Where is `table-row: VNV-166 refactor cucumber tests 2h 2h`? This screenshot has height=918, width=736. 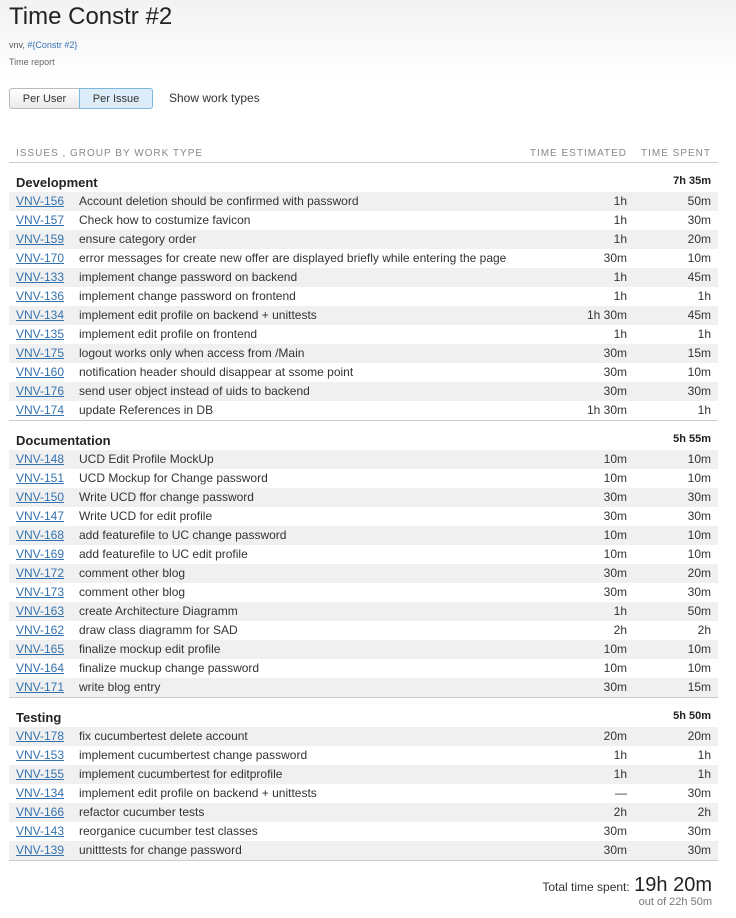 table-row: VNV-166 refactor cucumber tests 2h 2h is located at coordinates (363, 812).